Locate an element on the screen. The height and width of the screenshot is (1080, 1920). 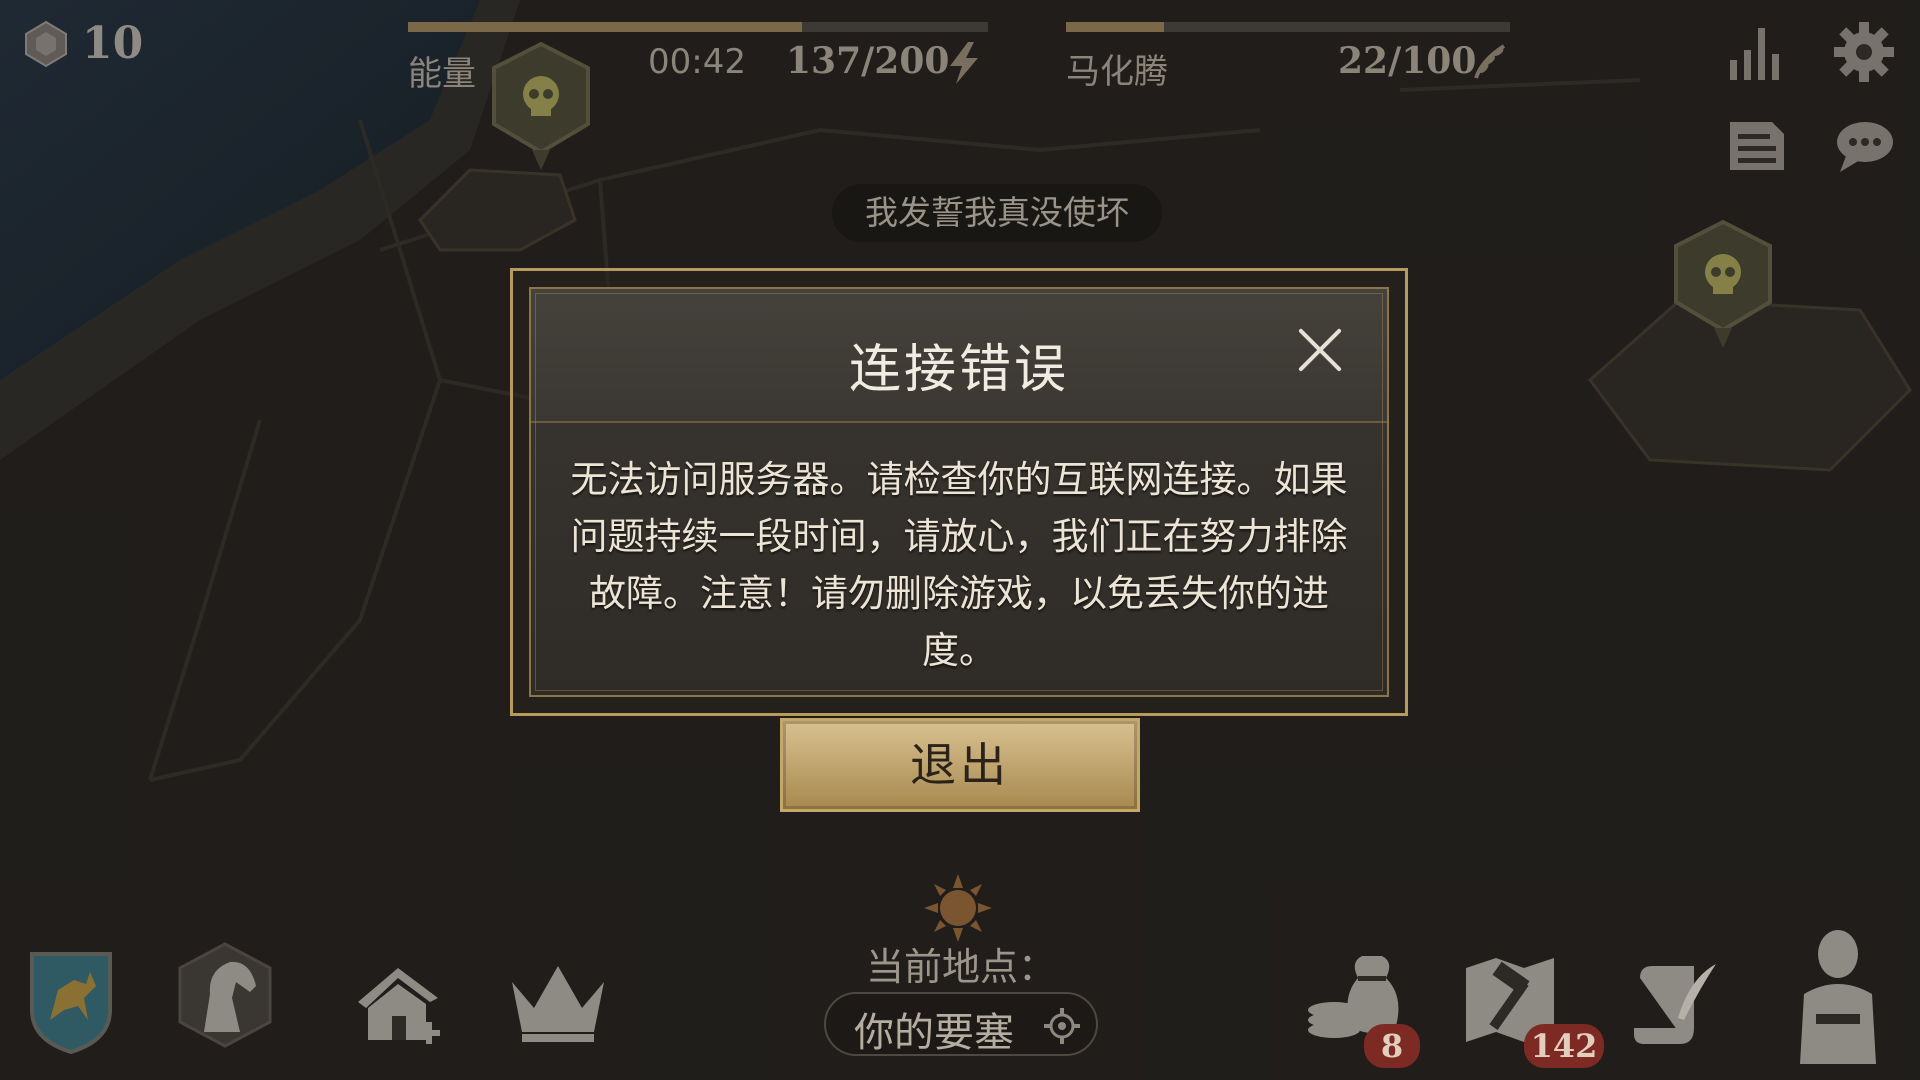
player-name: 马化腾 is located at coordinates (1117, 72).